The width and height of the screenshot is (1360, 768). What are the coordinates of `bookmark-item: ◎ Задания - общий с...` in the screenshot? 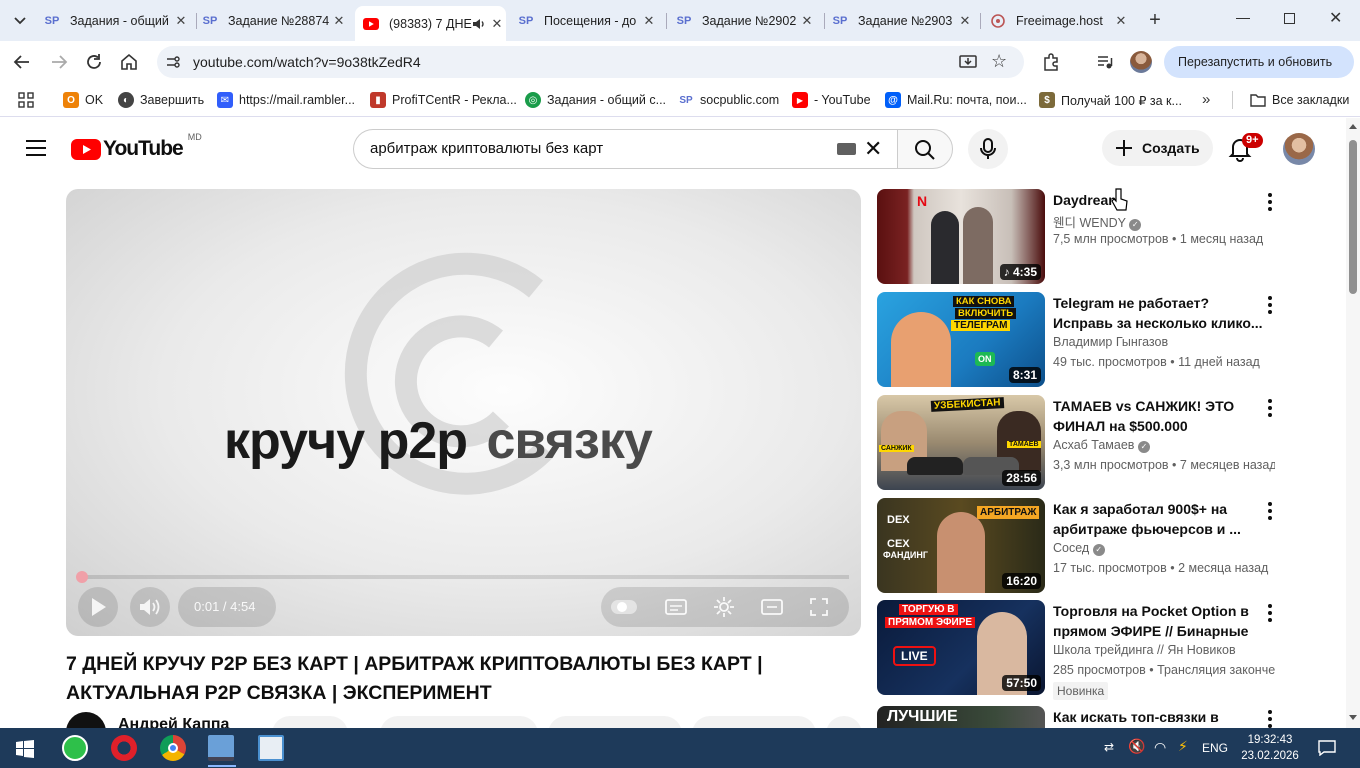 It's located at (595, 100).